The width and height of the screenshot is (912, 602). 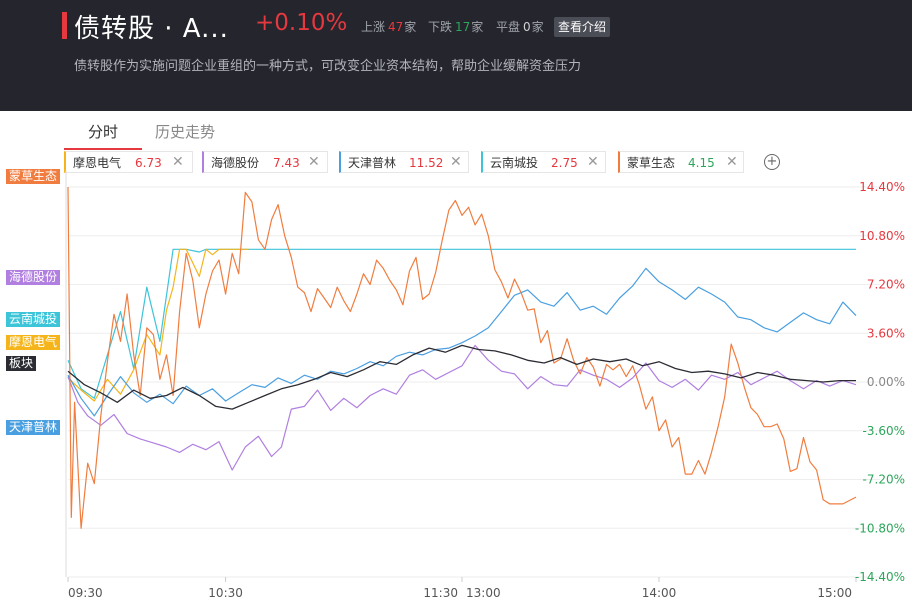 What do you see at coordinates (880, 577) in the screenshot?
I see `y-tick-label: -14.40%` at bounding box center [880, 577].